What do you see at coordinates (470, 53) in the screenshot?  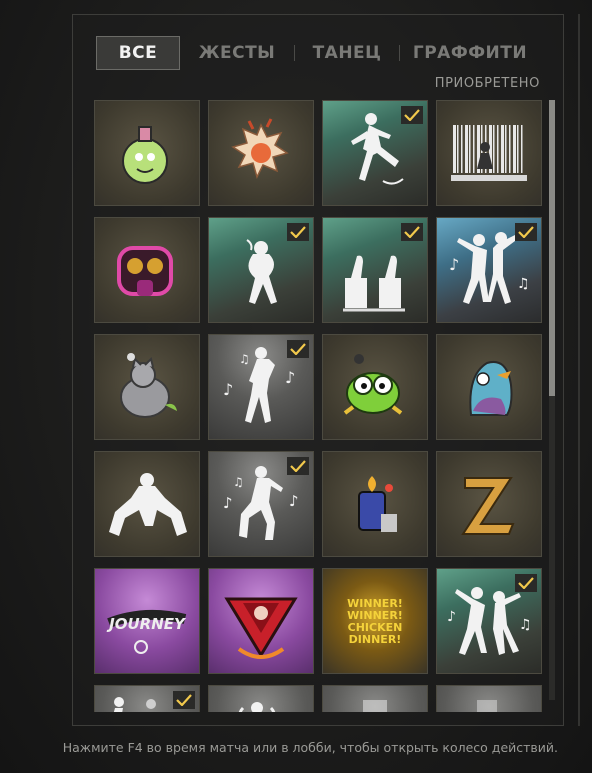 I see `tab-graffiti: ГРАФФИТИ` at bounding box center [470, 53].